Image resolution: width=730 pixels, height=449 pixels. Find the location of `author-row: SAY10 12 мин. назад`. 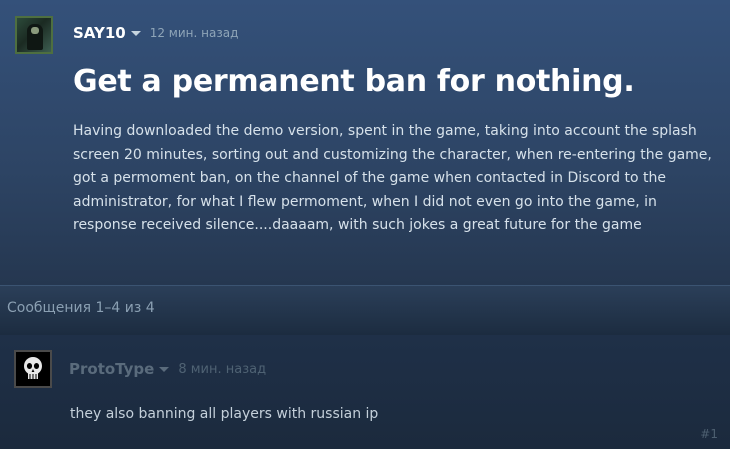

author-row: SAY10 12 мин. назад is located at coordinates (155, 33).